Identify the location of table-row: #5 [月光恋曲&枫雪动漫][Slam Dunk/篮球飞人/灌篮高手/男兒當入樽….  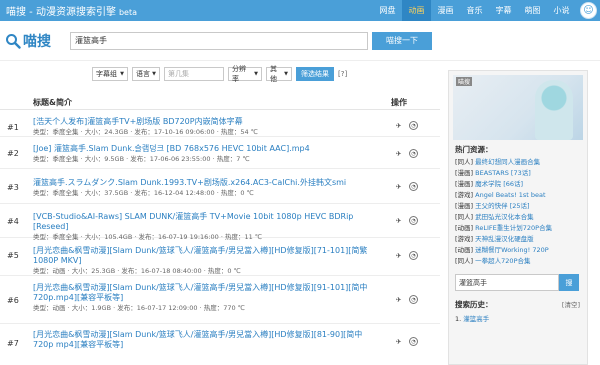
(220, 257).